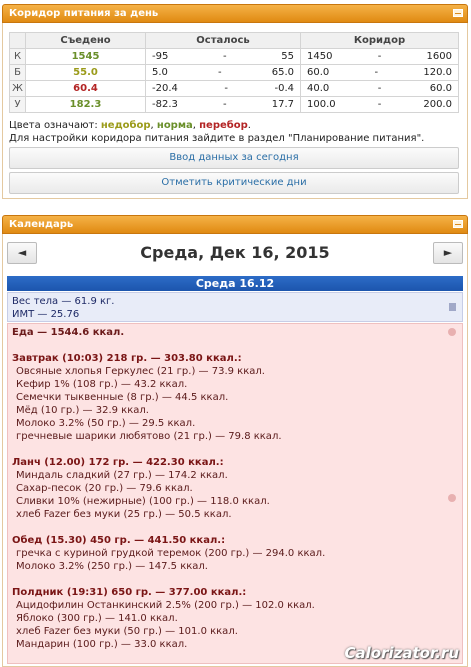  Describe the element at coordinates (46, 314) in the screenshot. I see `bmi-line: ИМТ — 25.76` at that location.